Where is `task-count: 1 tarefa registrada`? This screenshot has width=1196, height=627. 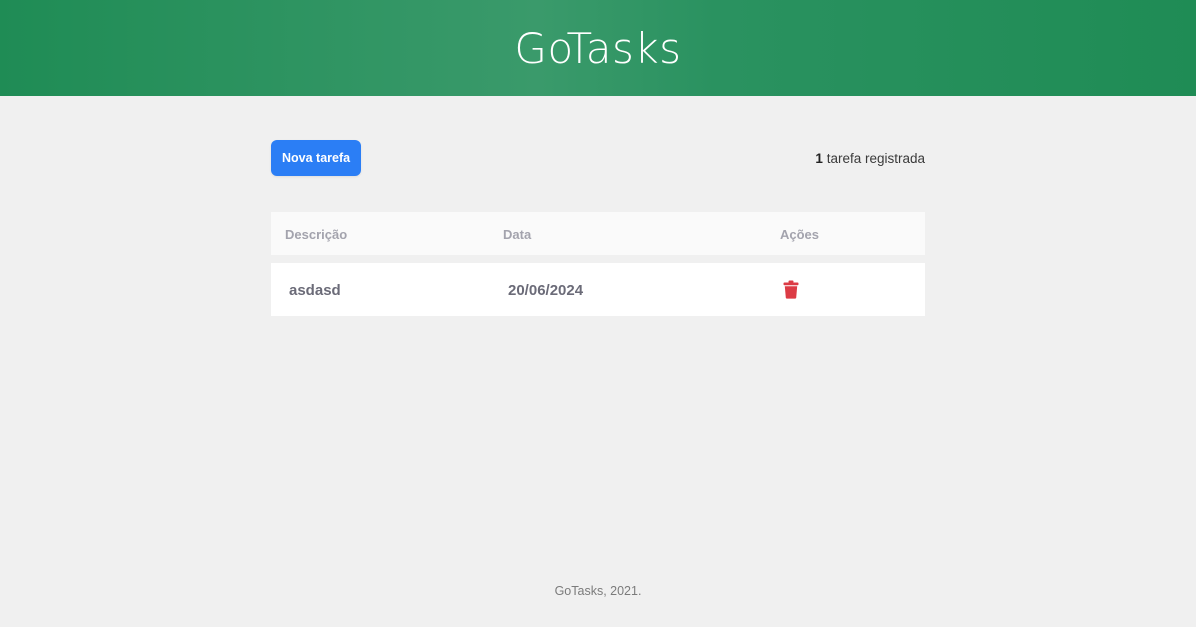
task-count: 1 tarefa registrada is located at coordinates (870, 158).